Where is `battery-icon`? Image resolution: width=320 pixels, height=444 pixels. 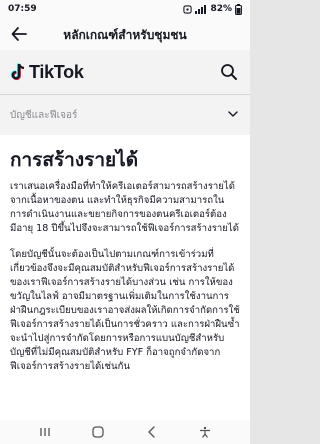 battery-icon is located at coordinates (238, 9).